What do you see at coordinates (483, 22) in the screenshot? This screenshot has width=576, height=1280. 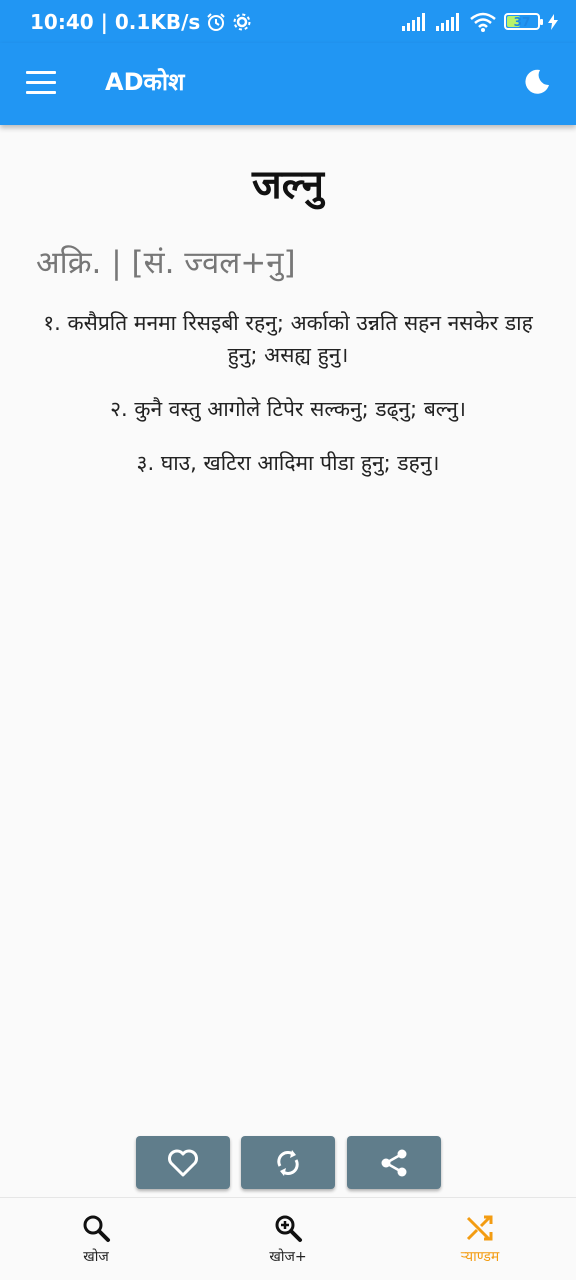 I see `wifi-icon` at bounding box center [483, 22].